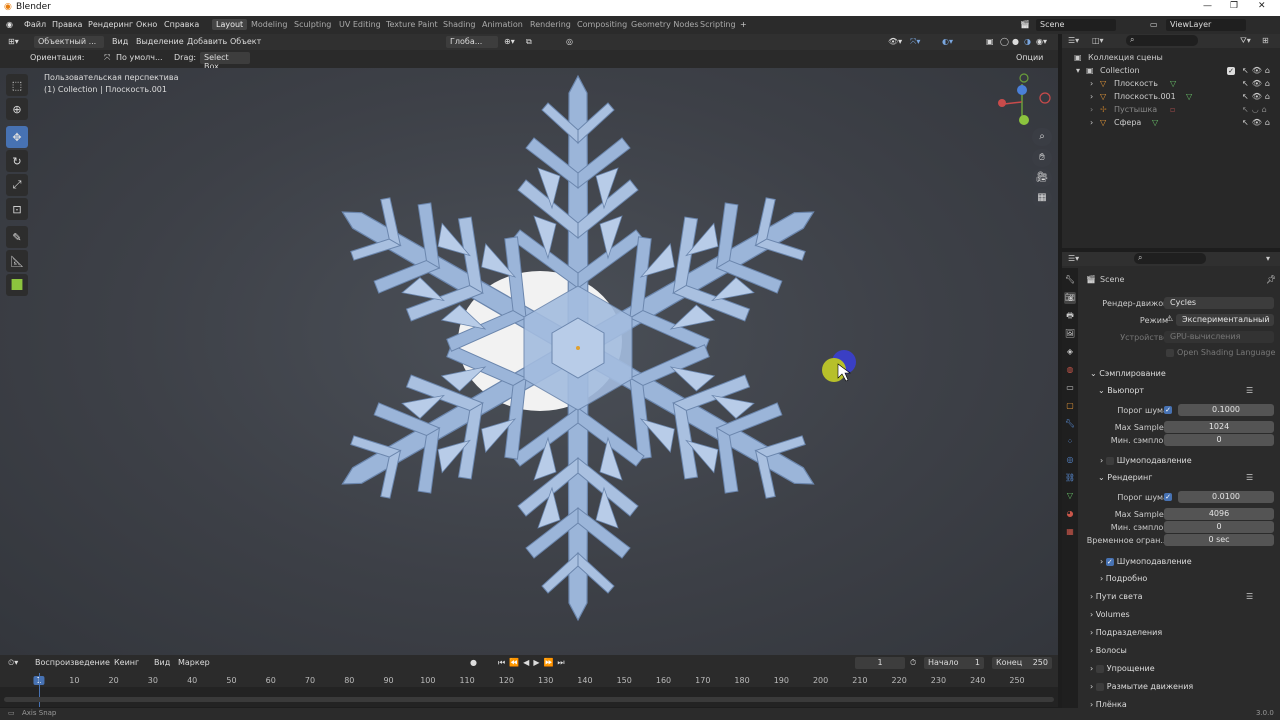  Describe the element at coordinates (1070, 352) in the screenshot. I see `scene-tab-icon: ◈` at that location.